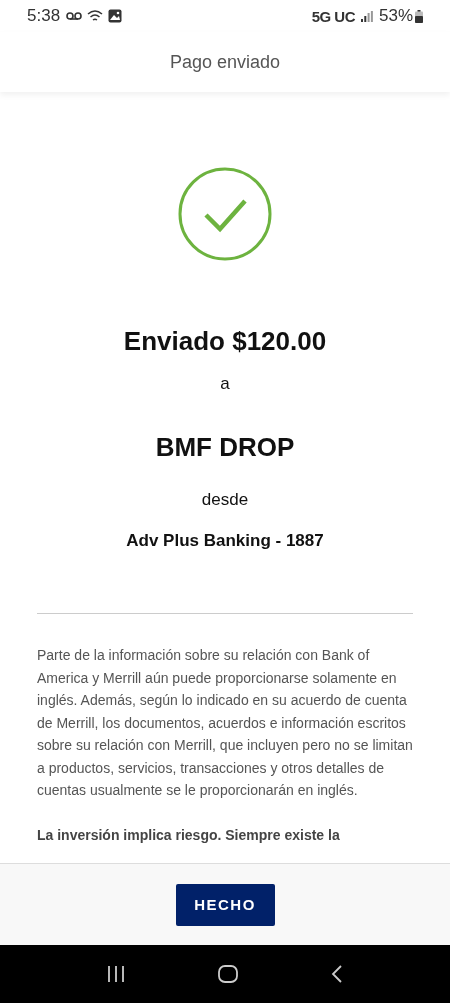  Describe the element at coordinates (366, 16) in the screenshot. I see `signal-icon` at that location.